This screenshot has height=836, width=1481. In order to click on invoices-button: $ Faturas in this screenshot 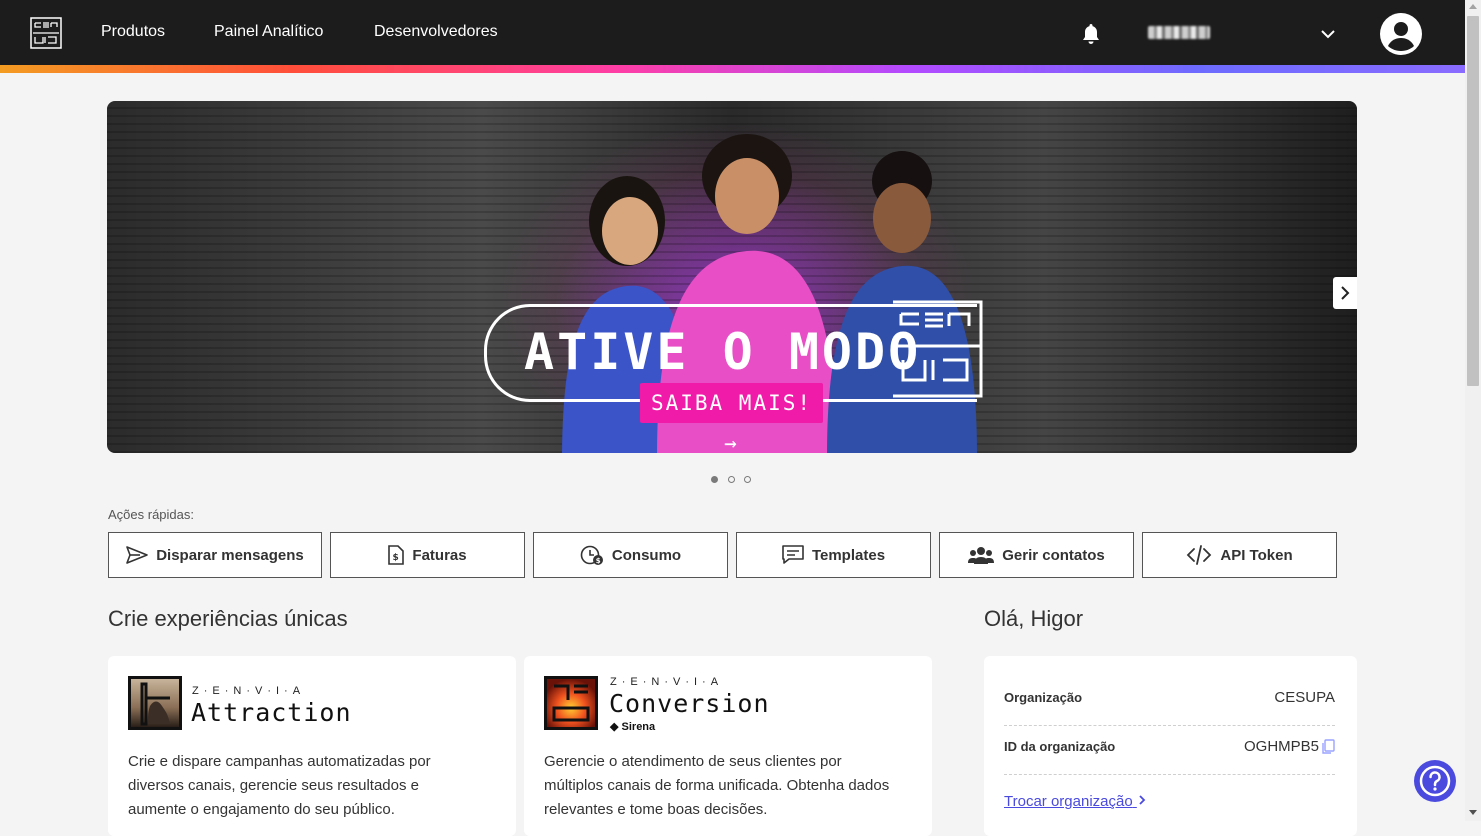, I will do `click(427, 555)`.